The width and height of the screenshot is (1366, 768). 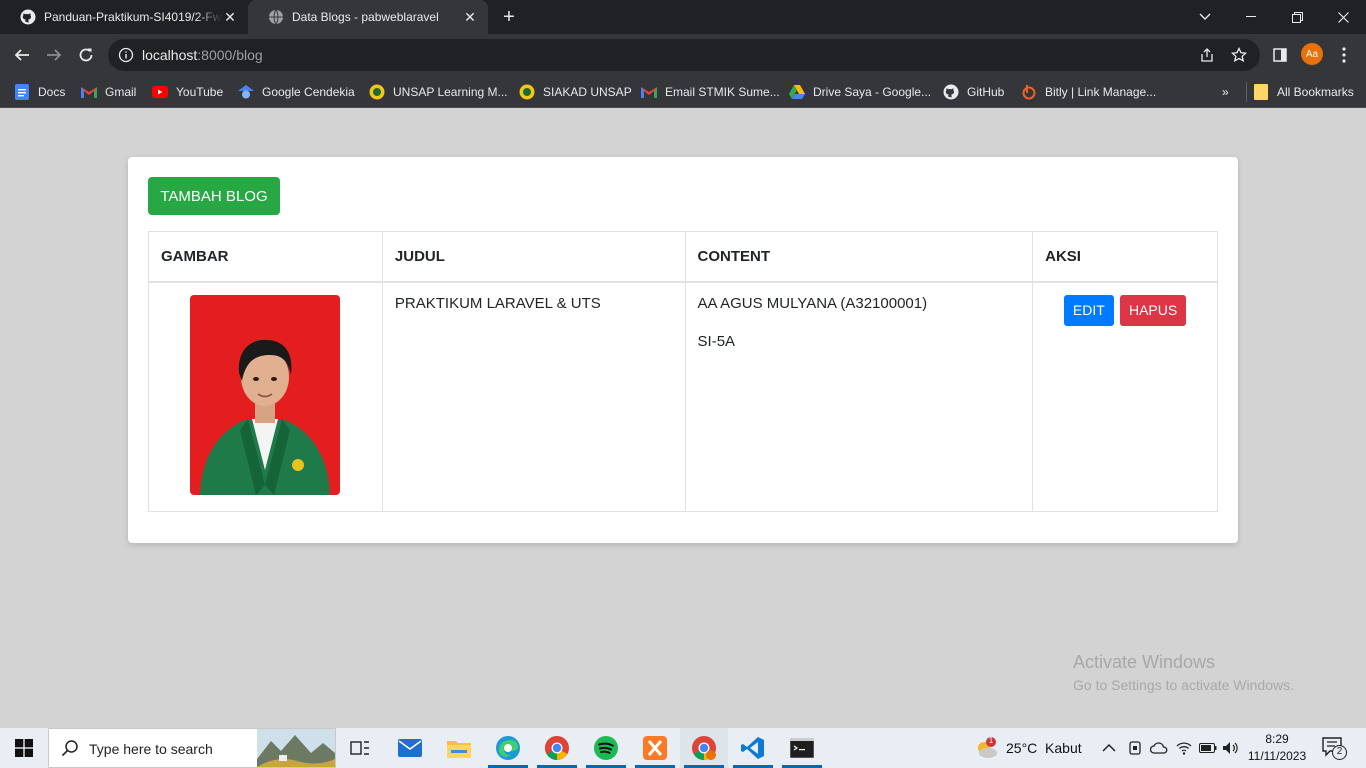 I want to click on search-placeholder: Type here to search, so click(x=151, y=749).